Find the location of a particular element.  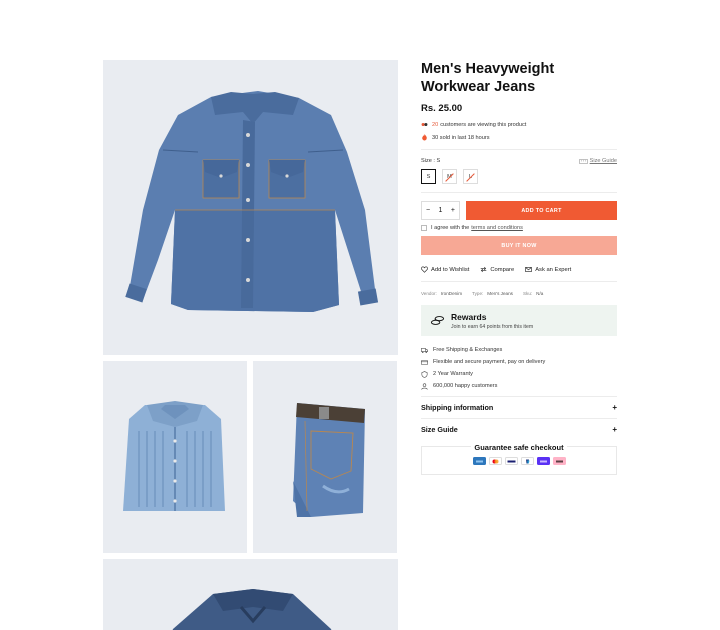

guarantee-title: Guarantee safe checkout is located at coordinates (519, 447).